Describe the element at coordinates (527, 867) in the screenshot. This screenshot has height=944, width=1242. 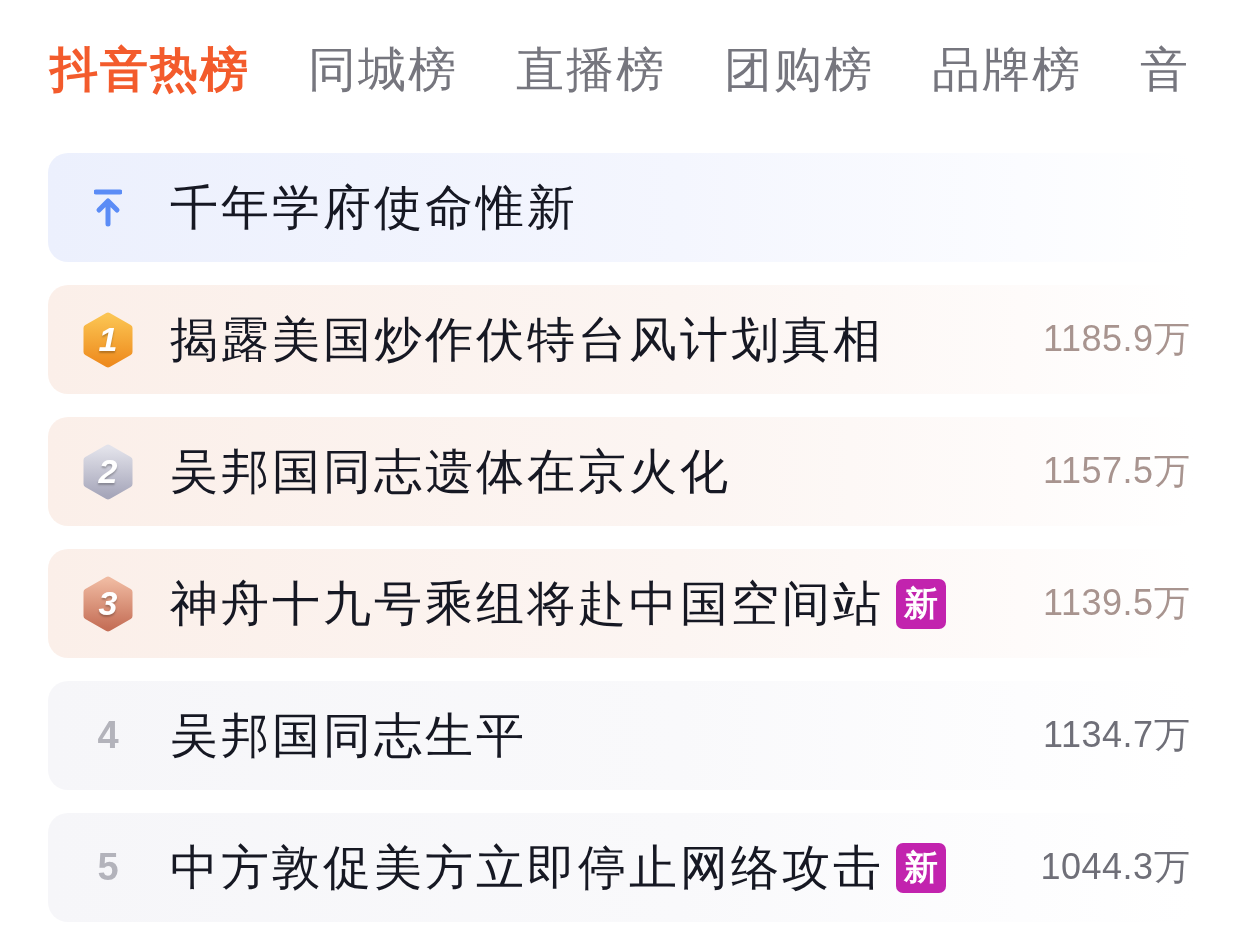
I see `topic-title: 中方敦促美方立即停止网络攻击` at that location.